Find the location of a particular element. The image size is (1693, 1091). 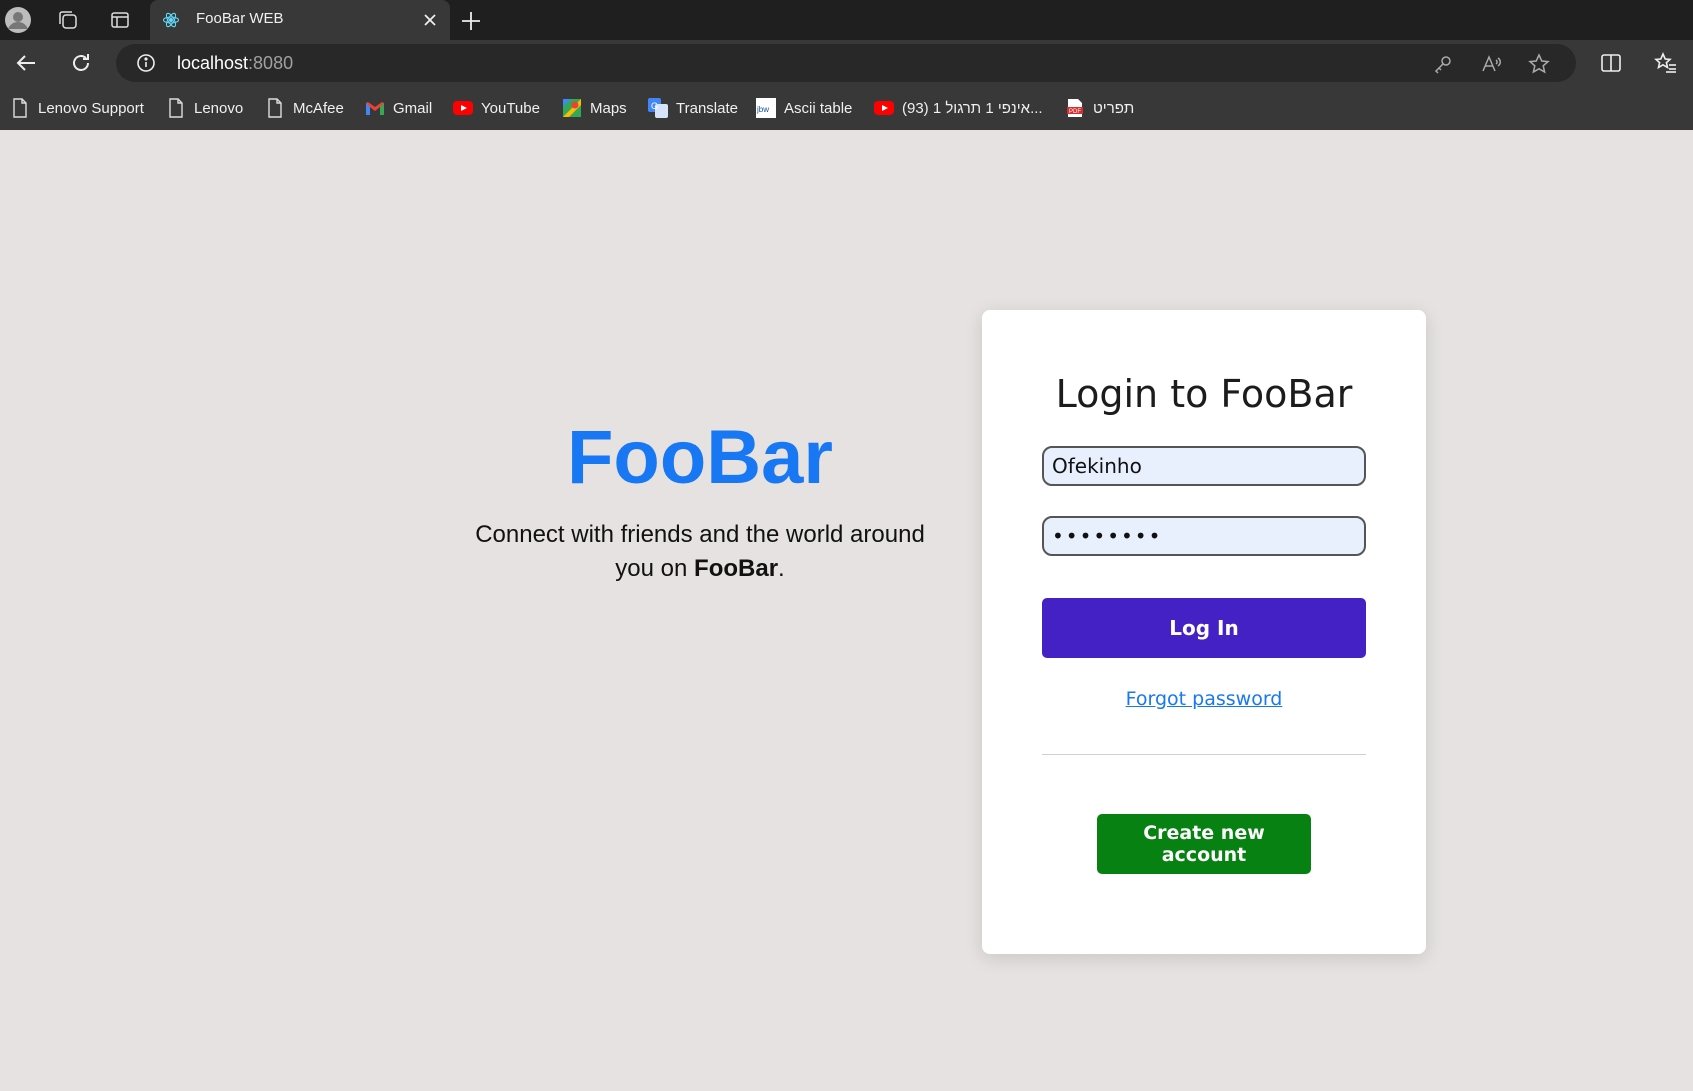

address-bar: localhost:8080 is located at coordinates (846, 63).